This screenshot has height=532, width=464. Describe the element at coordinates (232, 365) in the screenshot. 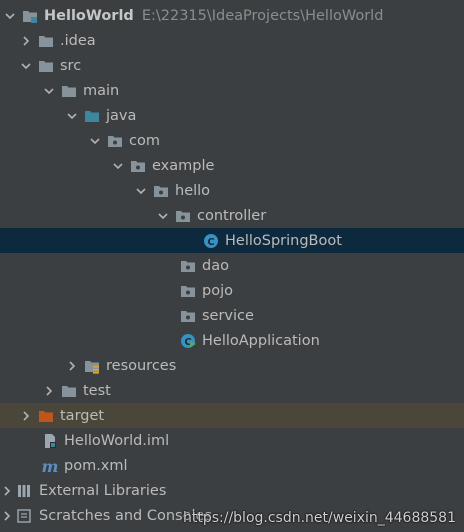

I see `tree-item-resources: resources` at that location.